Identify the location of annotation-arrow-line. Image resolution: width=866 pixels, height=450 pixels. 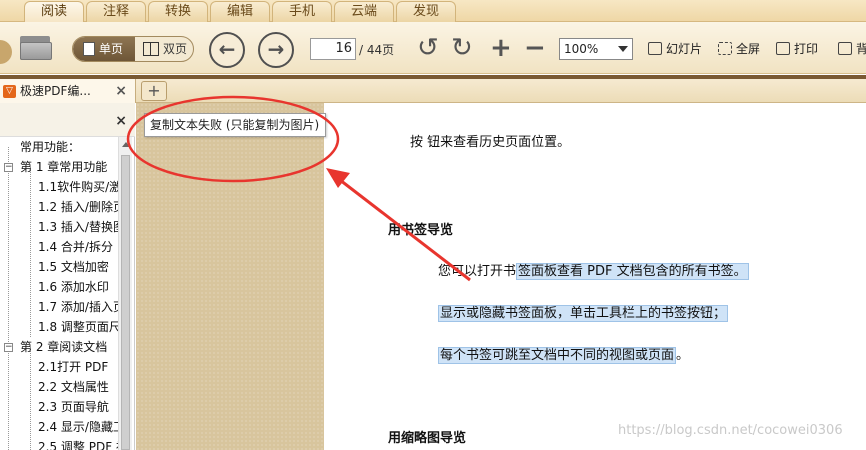
(405, 230).